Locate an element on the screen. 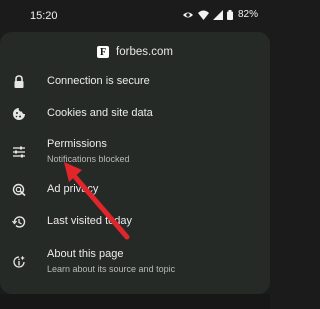 The image size is (320, 309). menu-item-cookies: Cookies and site data is located at coordinates (135, 114).